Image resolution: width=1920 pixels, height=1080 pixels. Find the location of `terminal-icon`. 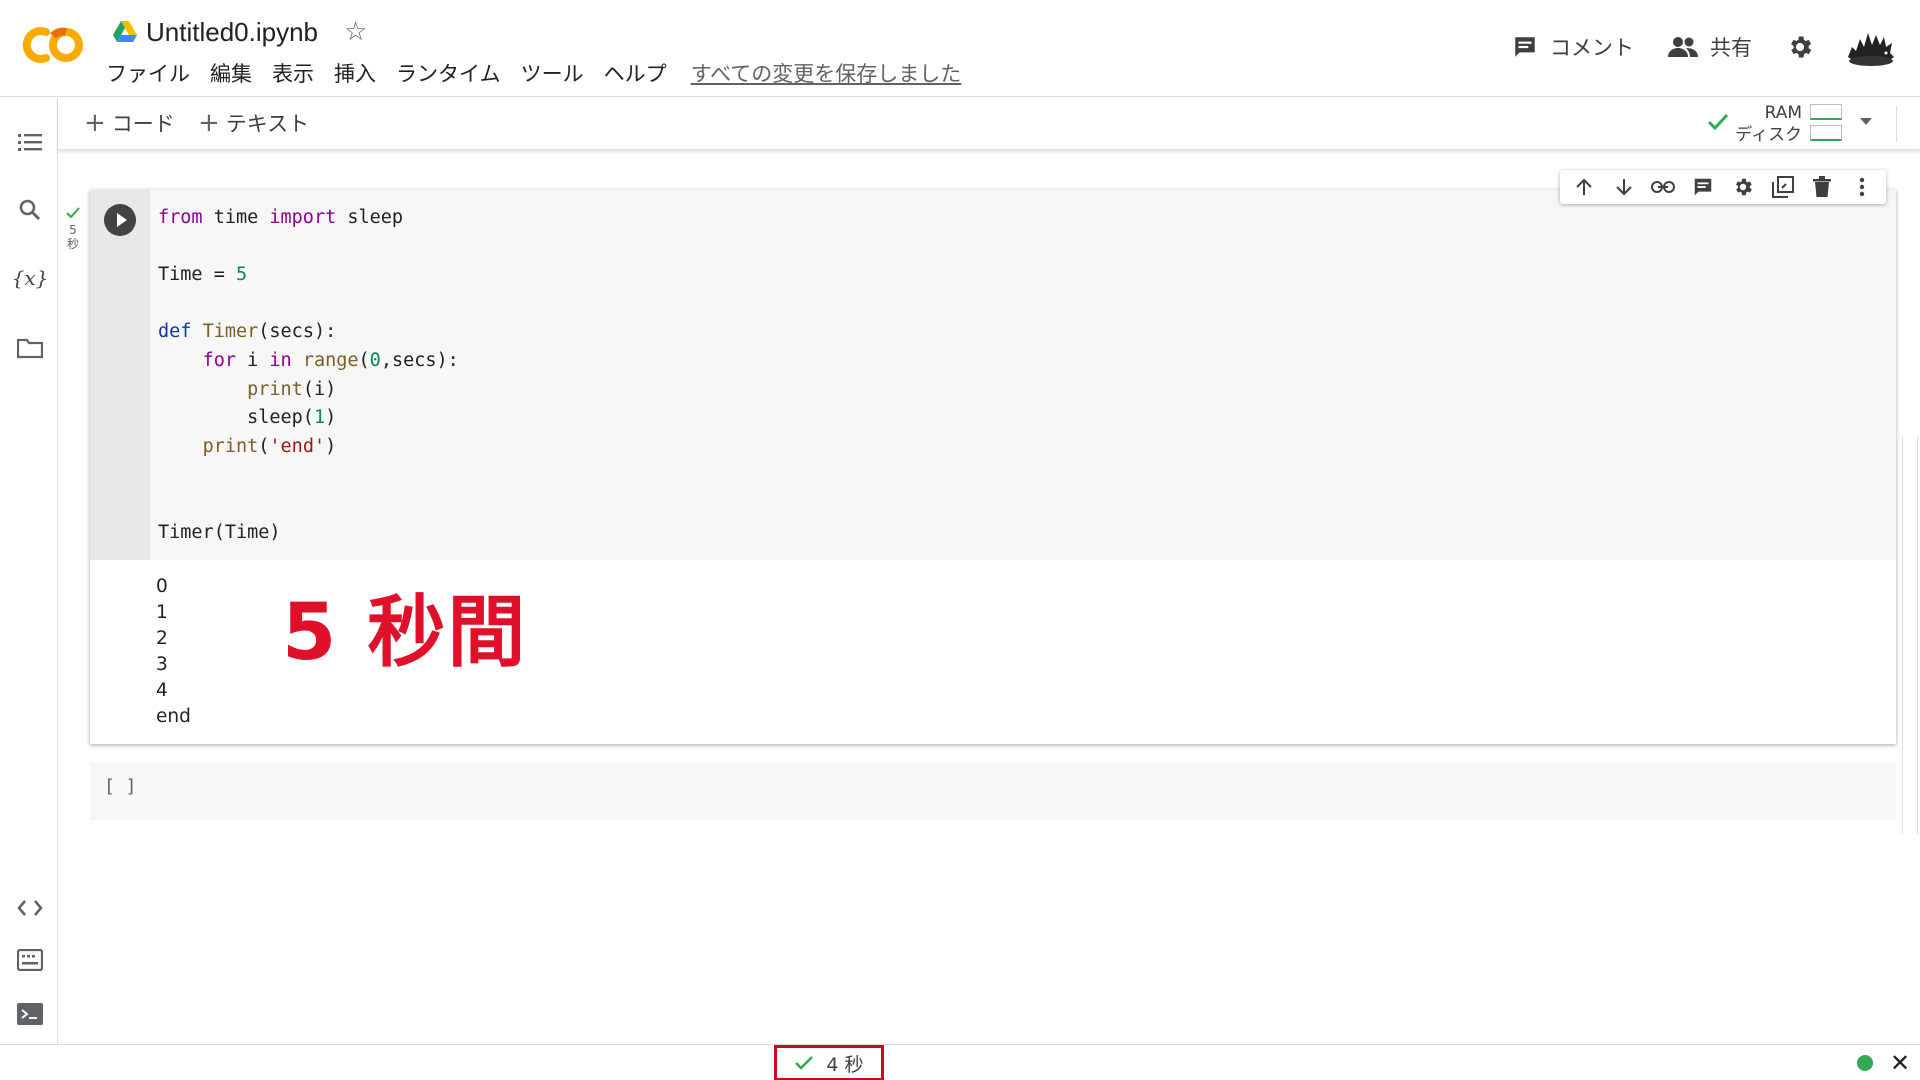

terminal-icon is located at coordinates (30, 1014).